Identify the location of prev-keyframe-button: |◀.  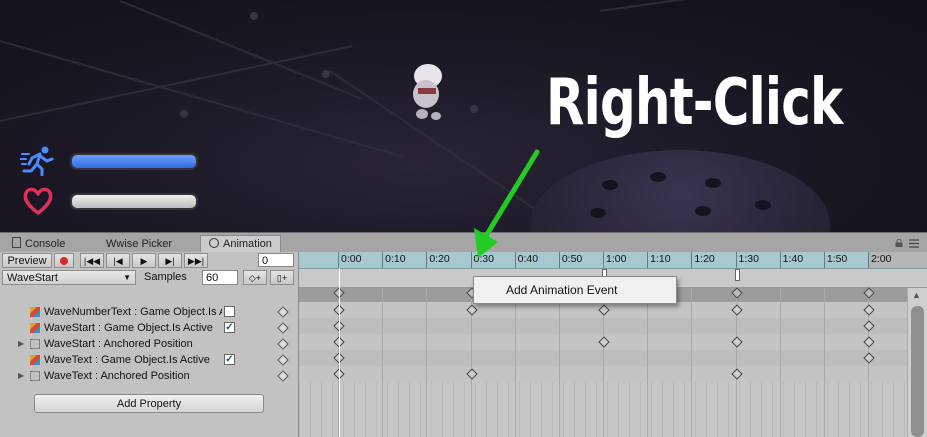
(118, 260).